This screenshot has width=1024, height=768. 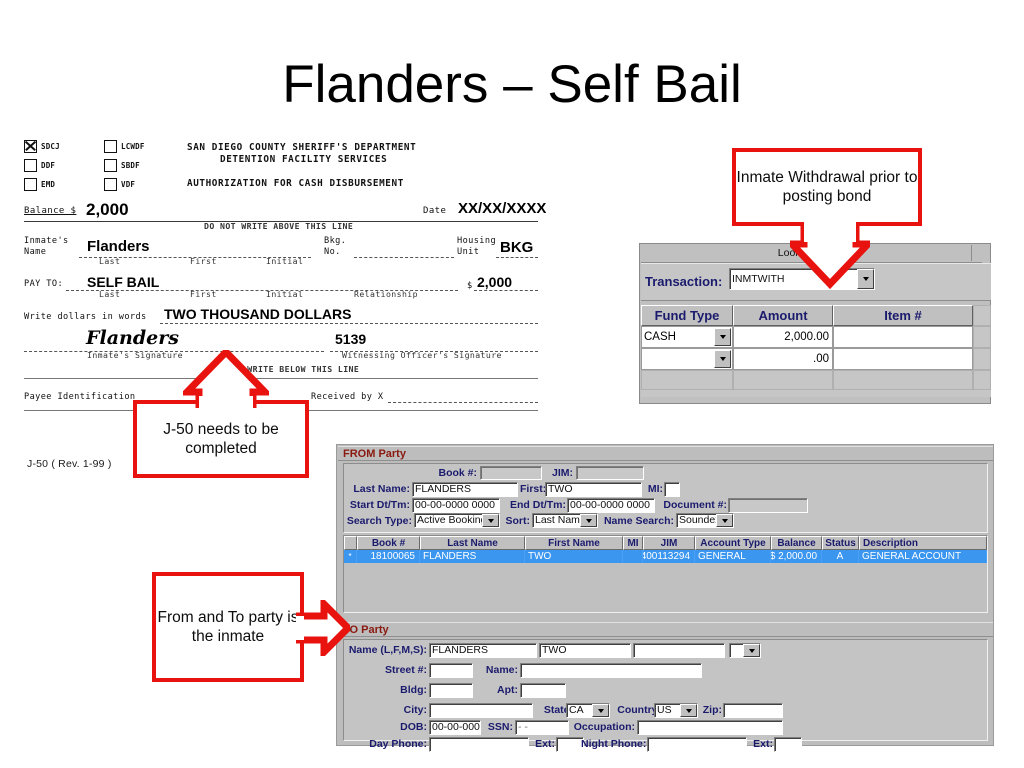 I want to click on fund-grid-row-2-chevron-down-icon, so click(x=722, y=359).